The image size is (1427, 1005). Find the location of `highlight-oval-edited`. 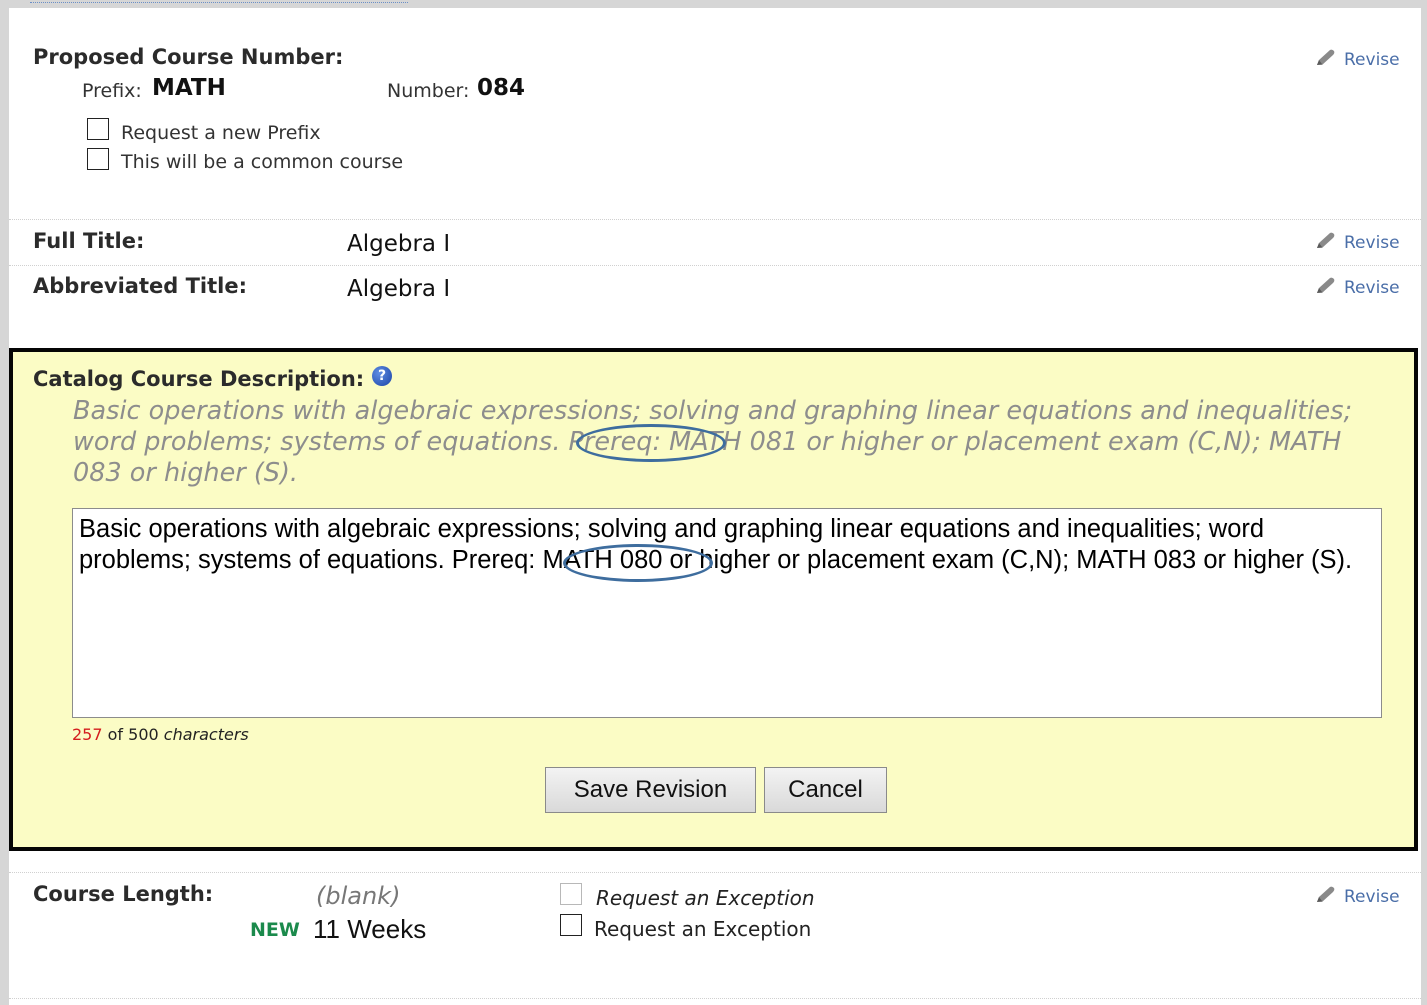

highlight-oval-edited is located at coordinates (638, 563).